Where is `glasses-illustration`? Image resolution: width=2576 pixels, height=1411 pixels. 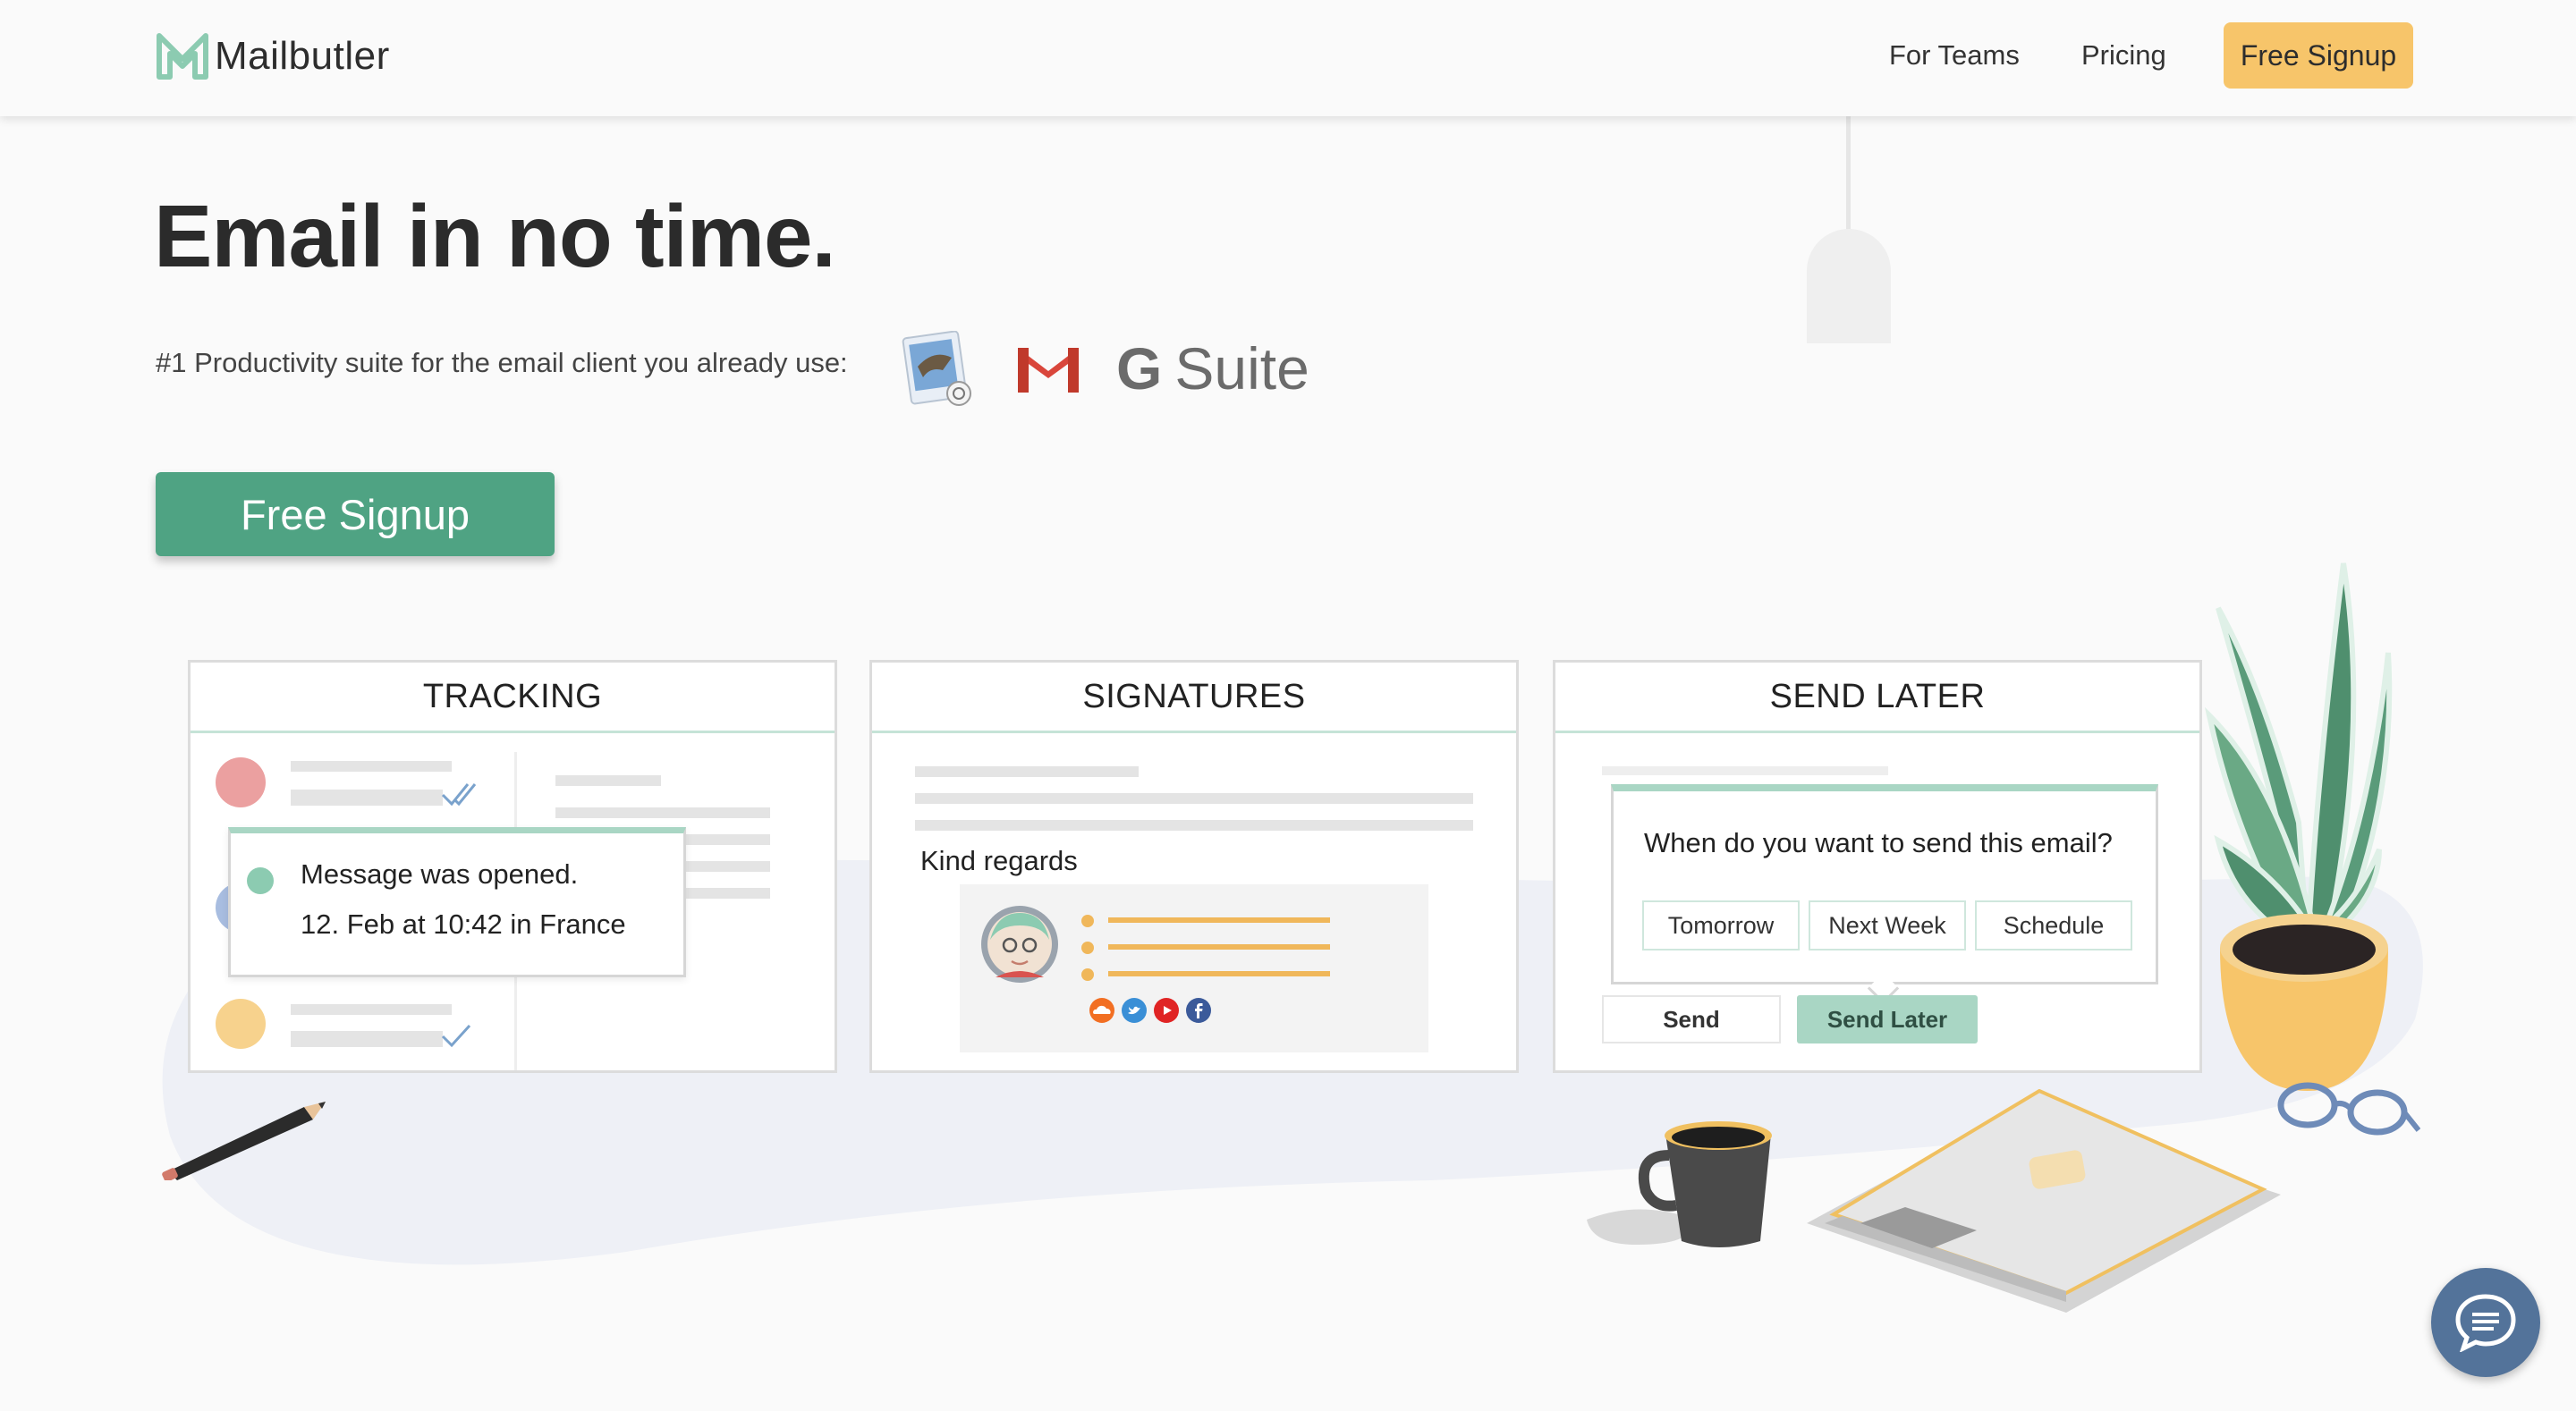 glasses-illustration is located at coordinates (2348, 1109).